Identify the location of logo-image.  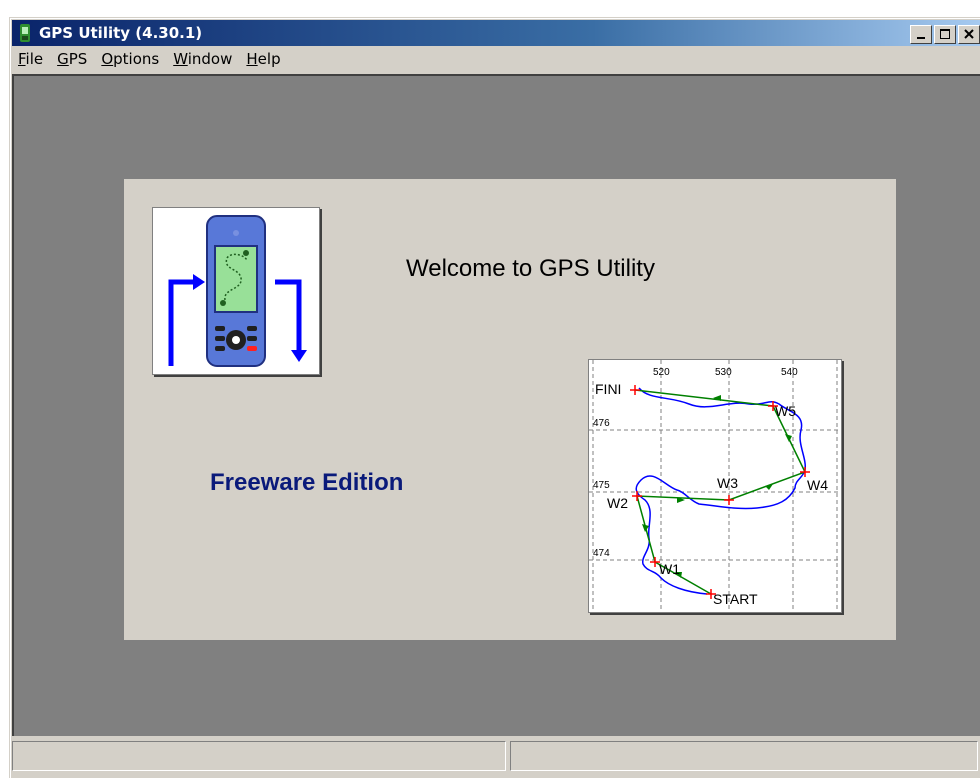
(236, 291).